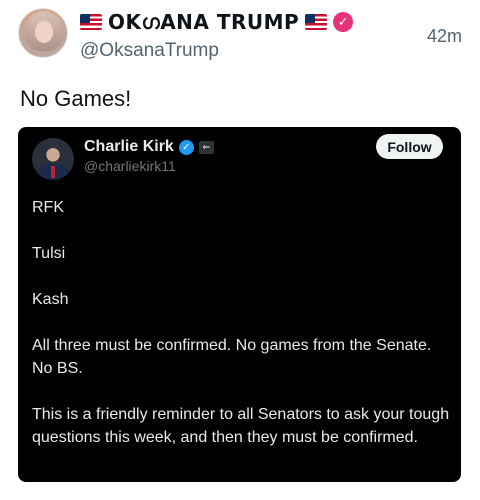  I want to click on quoted-author-handle: @charliekirk11, so click(130, 166).